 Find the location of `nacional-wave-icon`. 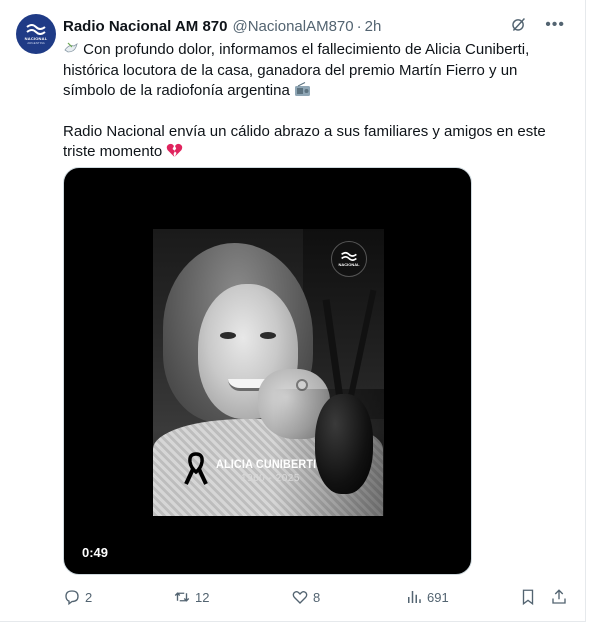

nacional-wave-icon is located at coordinates (349, 256).